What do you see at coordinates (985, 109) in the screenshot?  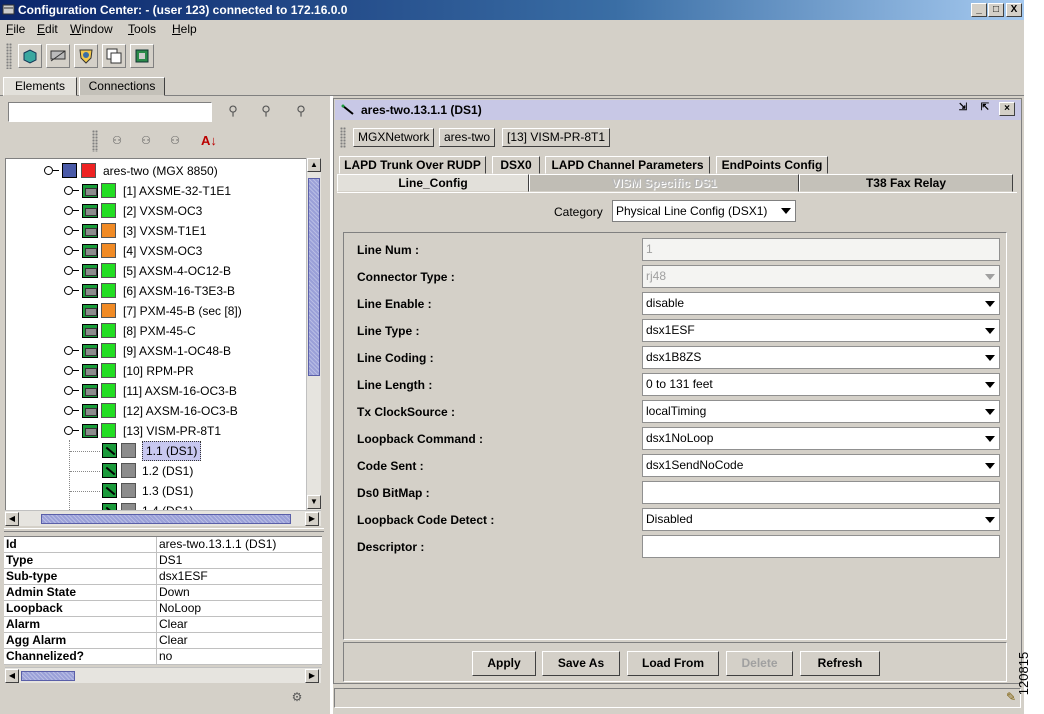 I see `float-icon: ⇱` at bounding box center [985, 109].